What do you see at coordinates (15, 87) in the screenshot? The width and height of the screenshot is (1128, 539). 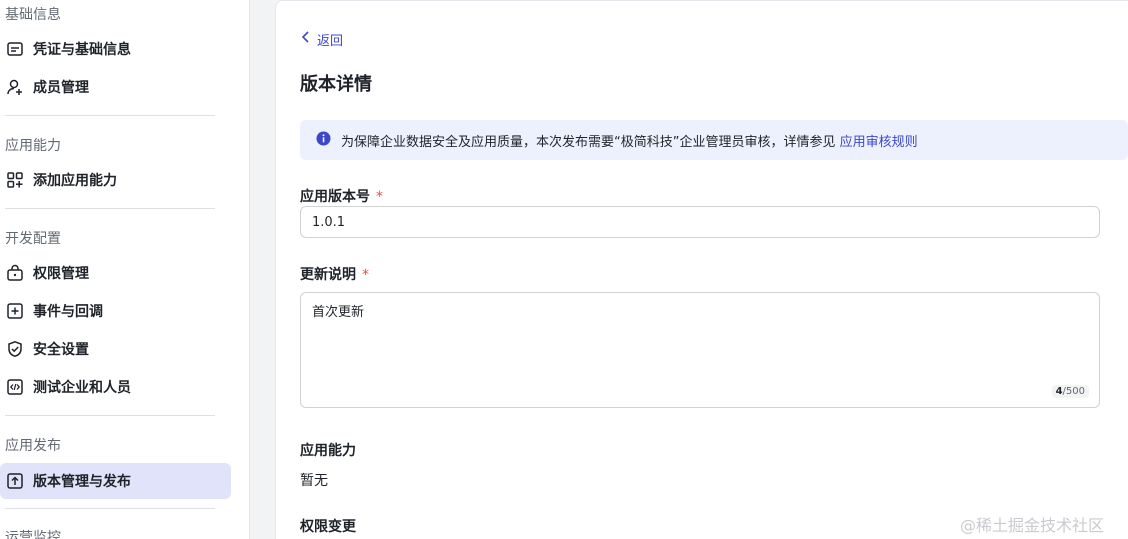 I see `user-add-icon` at bounding box center [15, 87].